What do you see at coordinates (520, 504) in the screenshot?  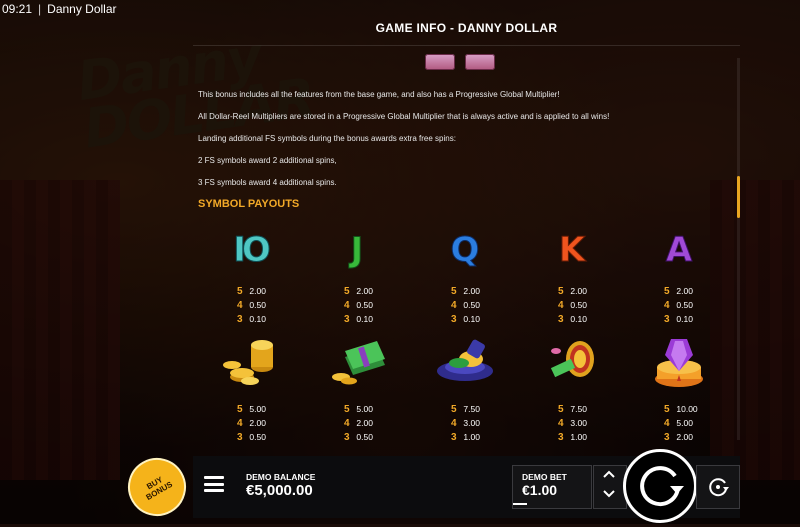 I see `bet-level-indicator` at bounding box center [520, 504].